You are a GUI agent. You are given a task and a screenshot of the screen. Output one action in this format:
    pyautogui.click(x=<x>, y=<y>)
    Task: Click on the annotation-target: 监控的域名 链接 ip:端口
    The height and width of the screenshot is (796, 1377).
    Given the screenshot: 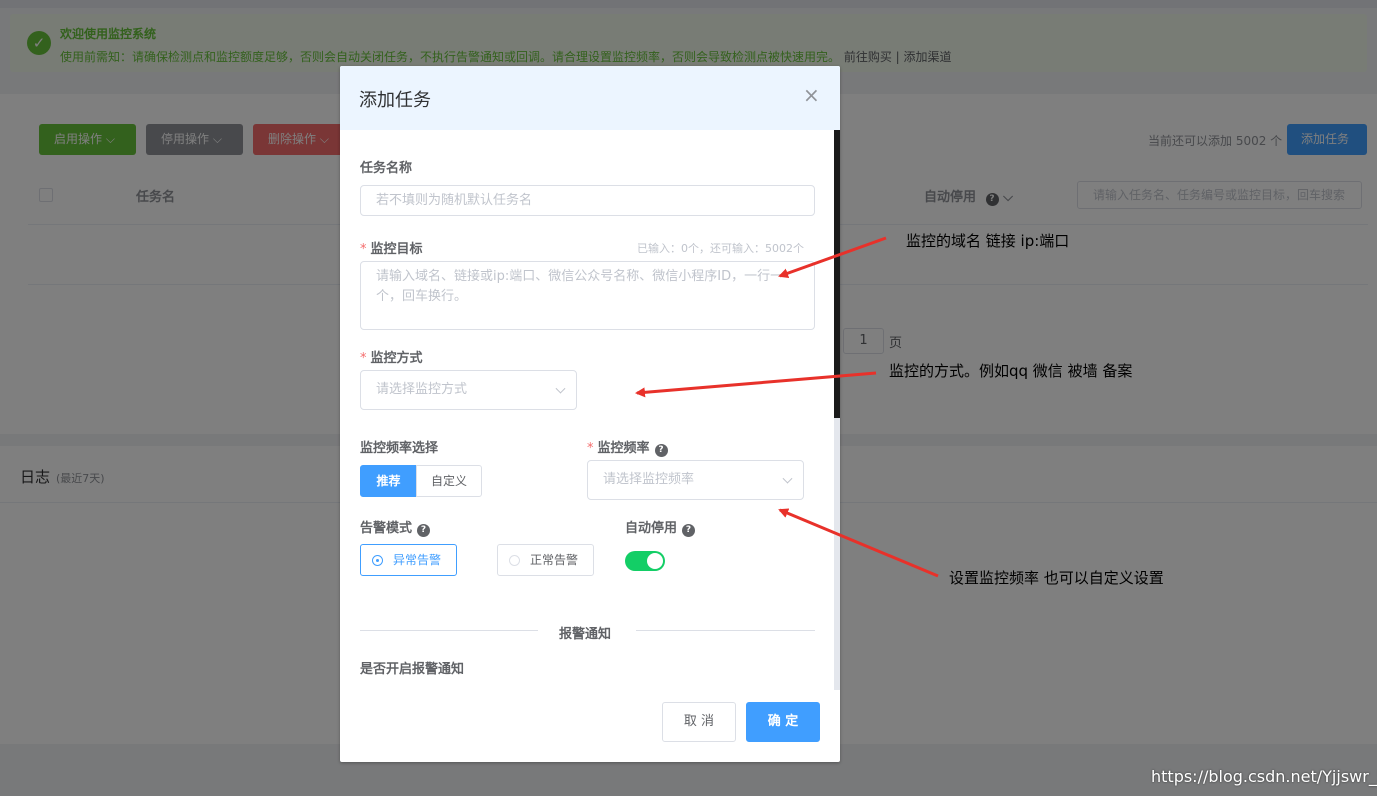 What is the action you would take?
    pyautogui.click(x=988, y=241)
    